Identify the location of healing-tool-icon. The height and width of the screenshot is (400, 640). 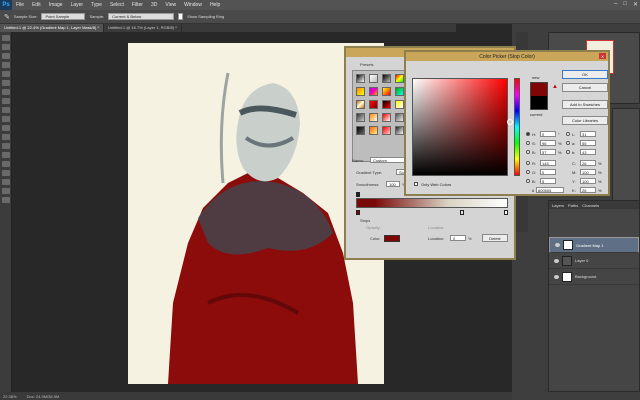
(6, 83).